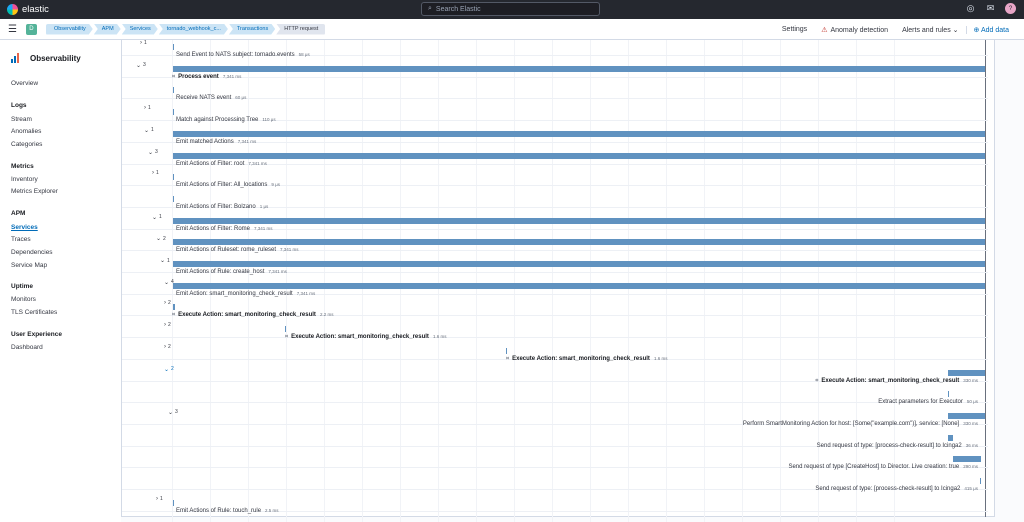 This screenshot has height=522, width=1024. I want to click on span-row: Emit Actions of Filter: Bolzano 1 μs, so click(555, 198).